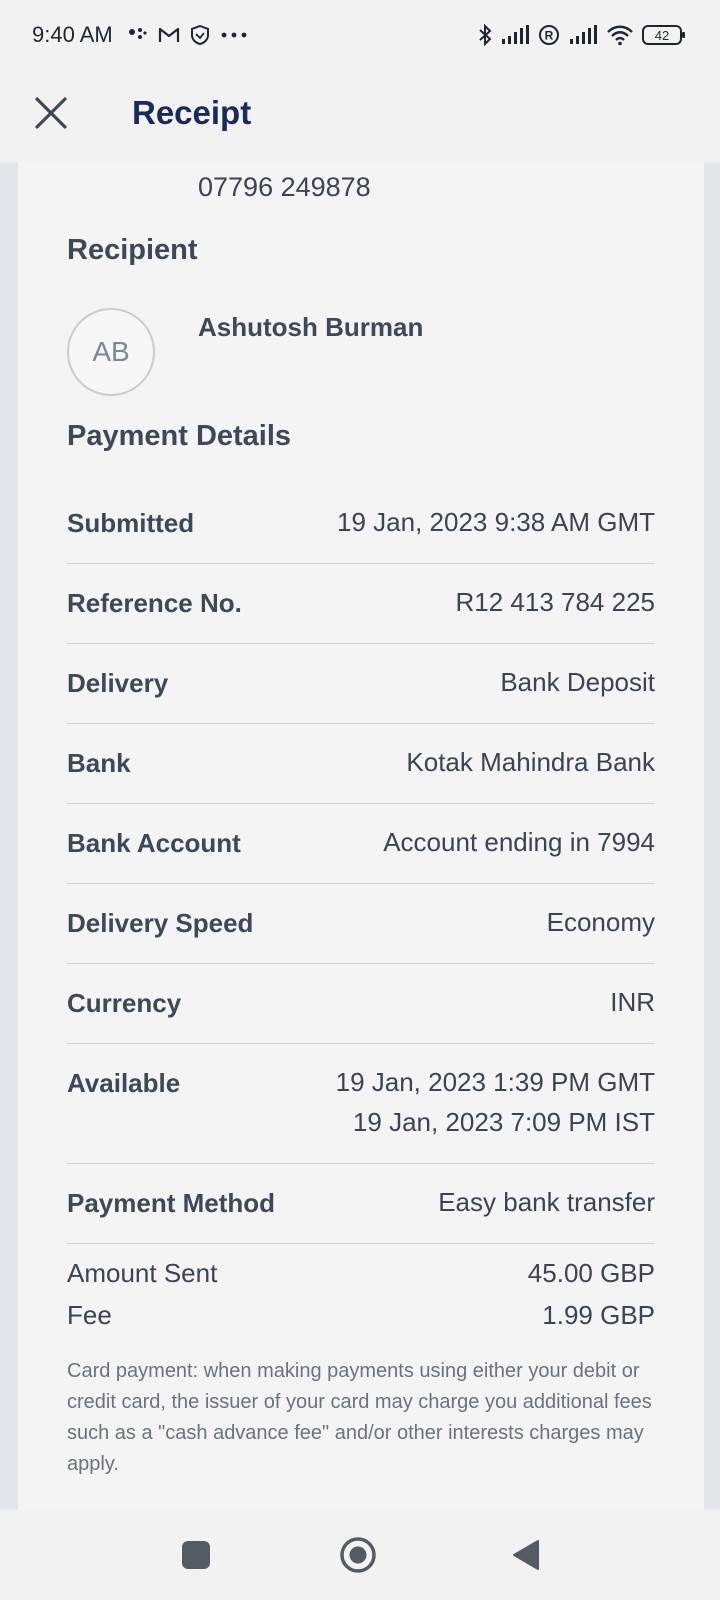 This screenshot has height=1600, width=720. I want to click on recipient-section-title: Recipient, so click(132, 250).